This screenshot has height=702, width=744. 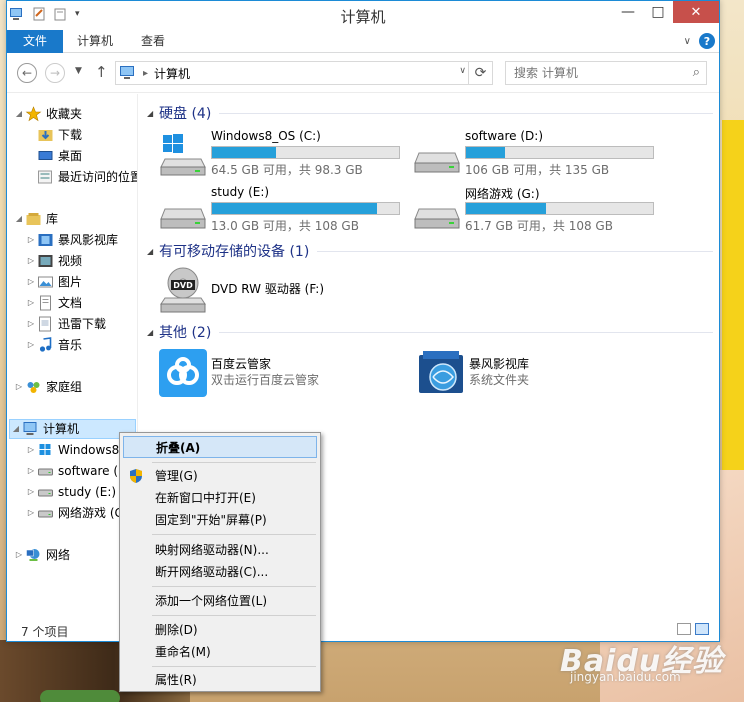 I want to click on menu-item-collapse: 折叠(A), so click(x=220, y=447).